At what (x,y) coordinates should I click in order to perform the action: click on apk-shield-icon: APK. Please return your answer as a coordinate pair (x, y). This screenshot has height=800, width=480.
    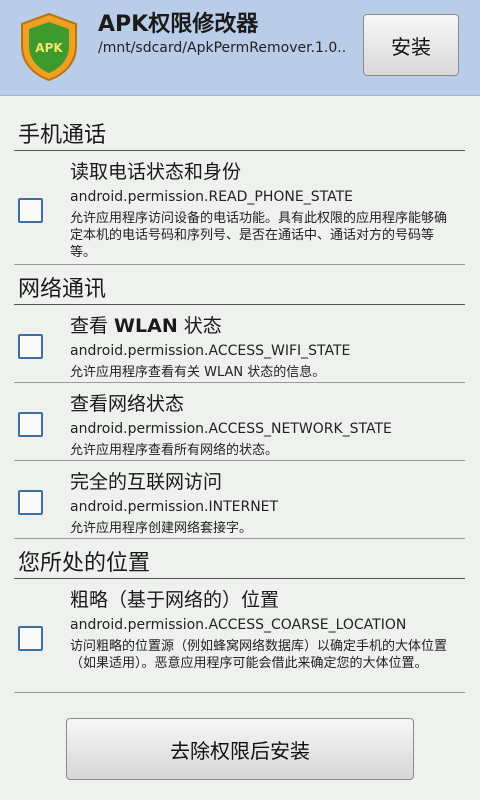
    Looking at the image, I should click on (49, 47).